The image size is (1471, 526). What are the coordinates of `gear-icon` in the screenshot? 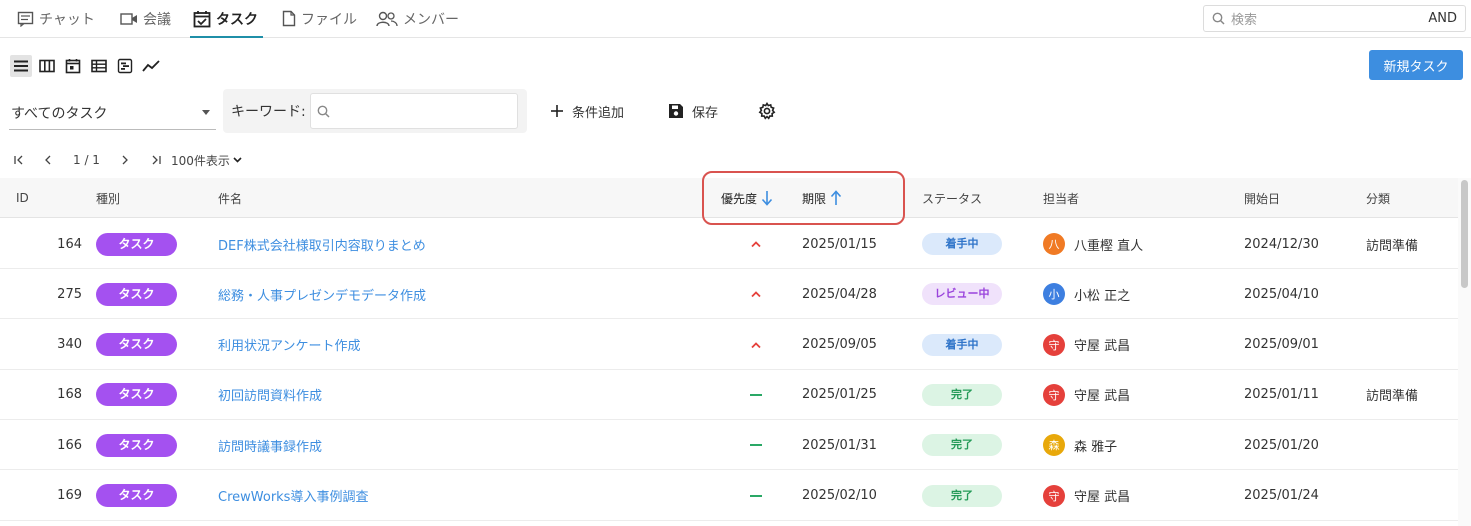 It's located at (767, 111).